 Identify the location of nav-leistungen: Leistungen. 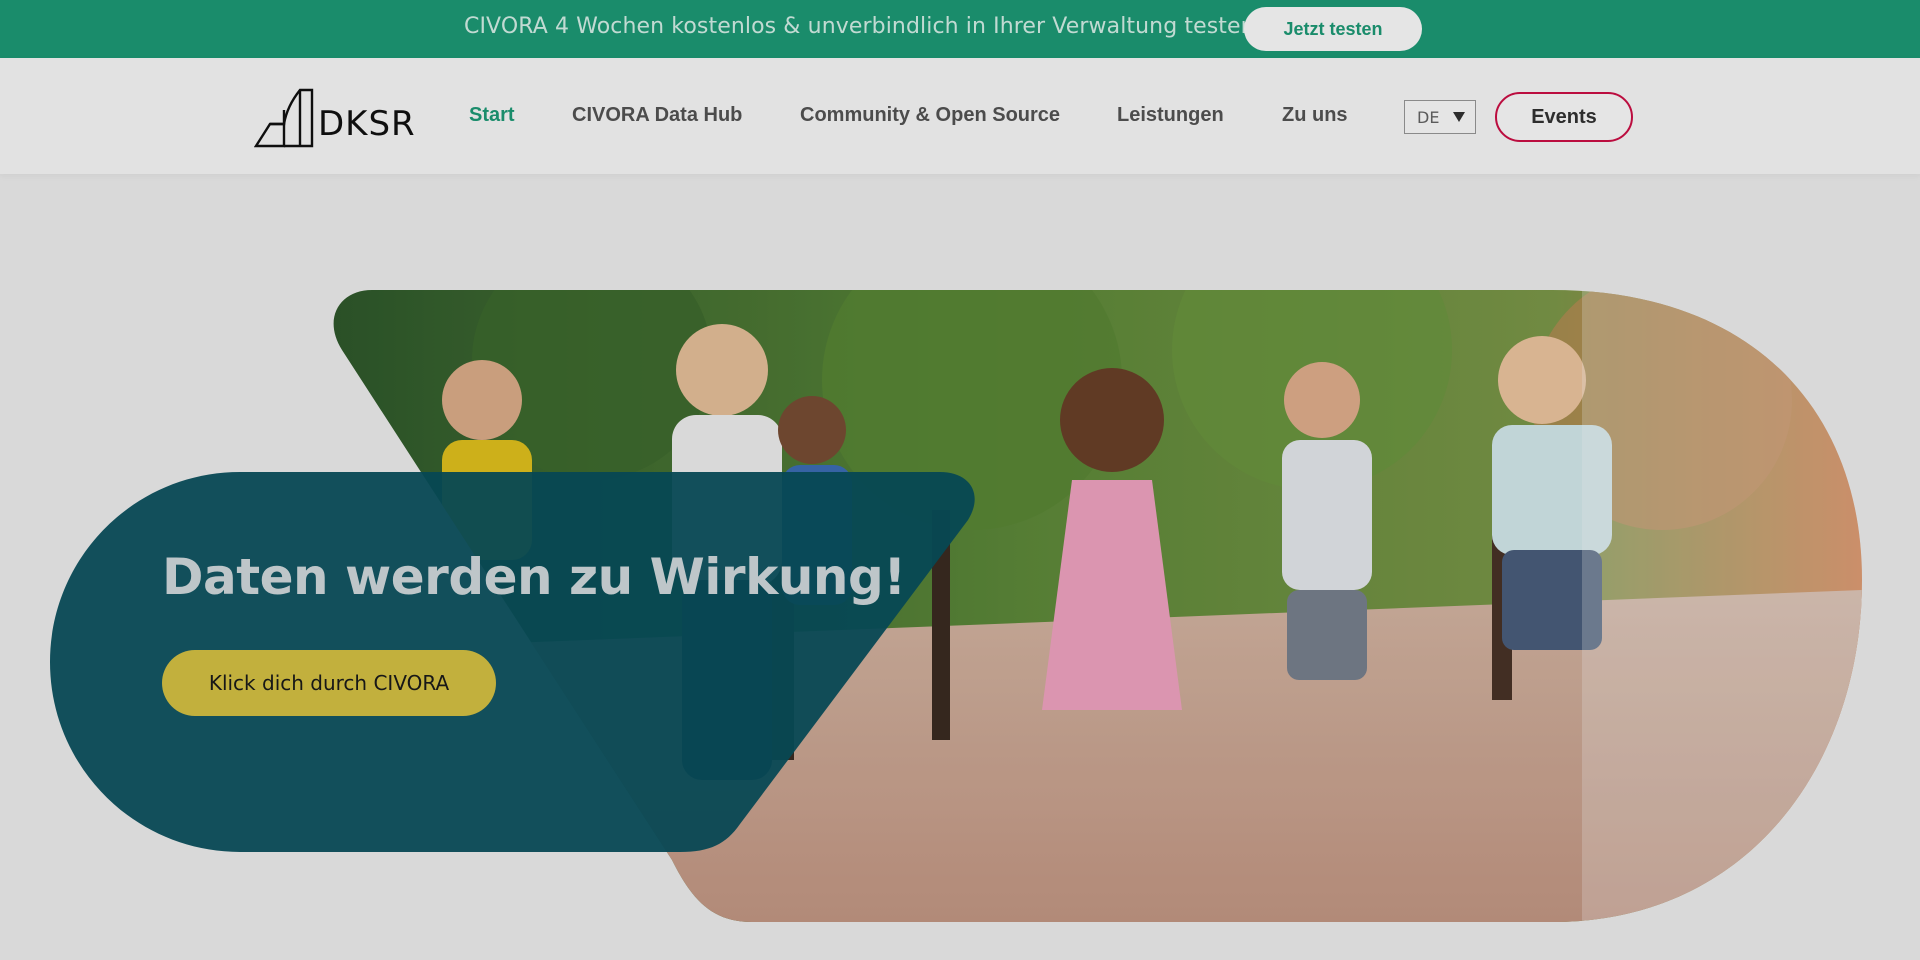
(1170, 115).